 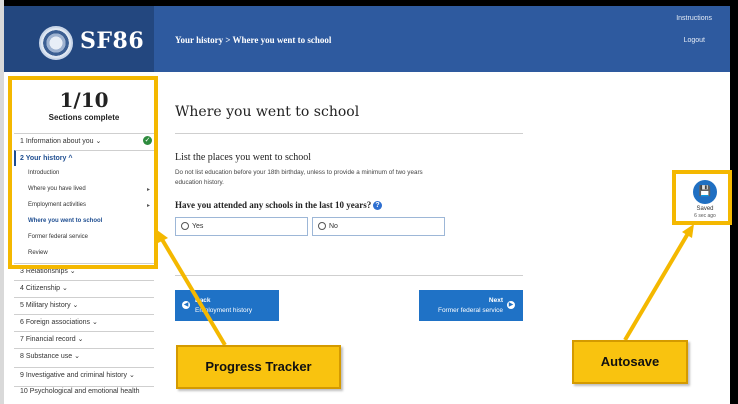 I want to click on back-button-destination: Employment history, so click(x=224, y=310).